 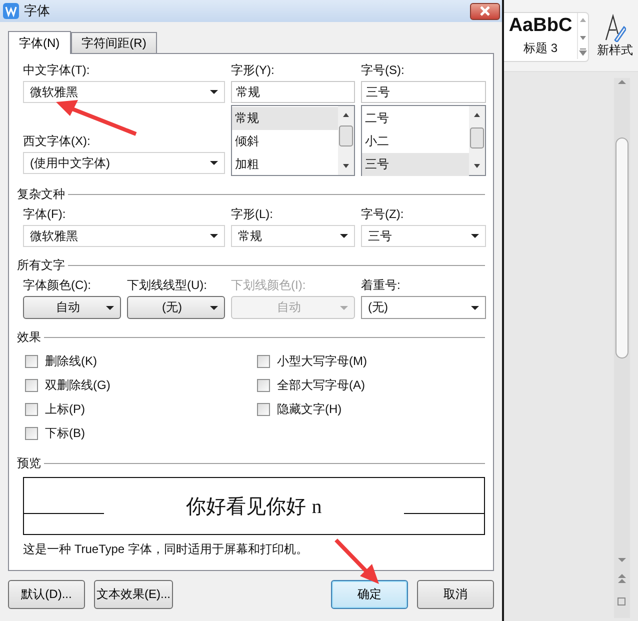 I want to click on checkbox-option: 下标(B), so click(x=141, y=433).